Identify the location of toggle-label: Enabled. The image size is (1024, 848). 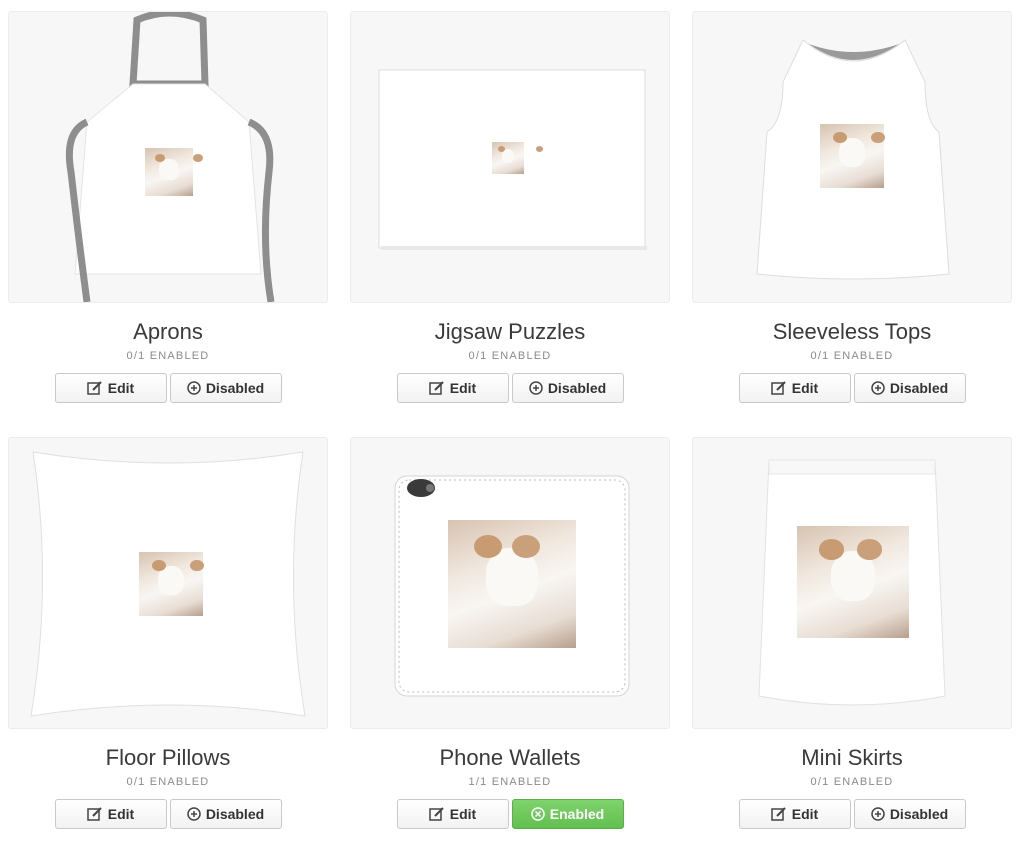
(577, 814).